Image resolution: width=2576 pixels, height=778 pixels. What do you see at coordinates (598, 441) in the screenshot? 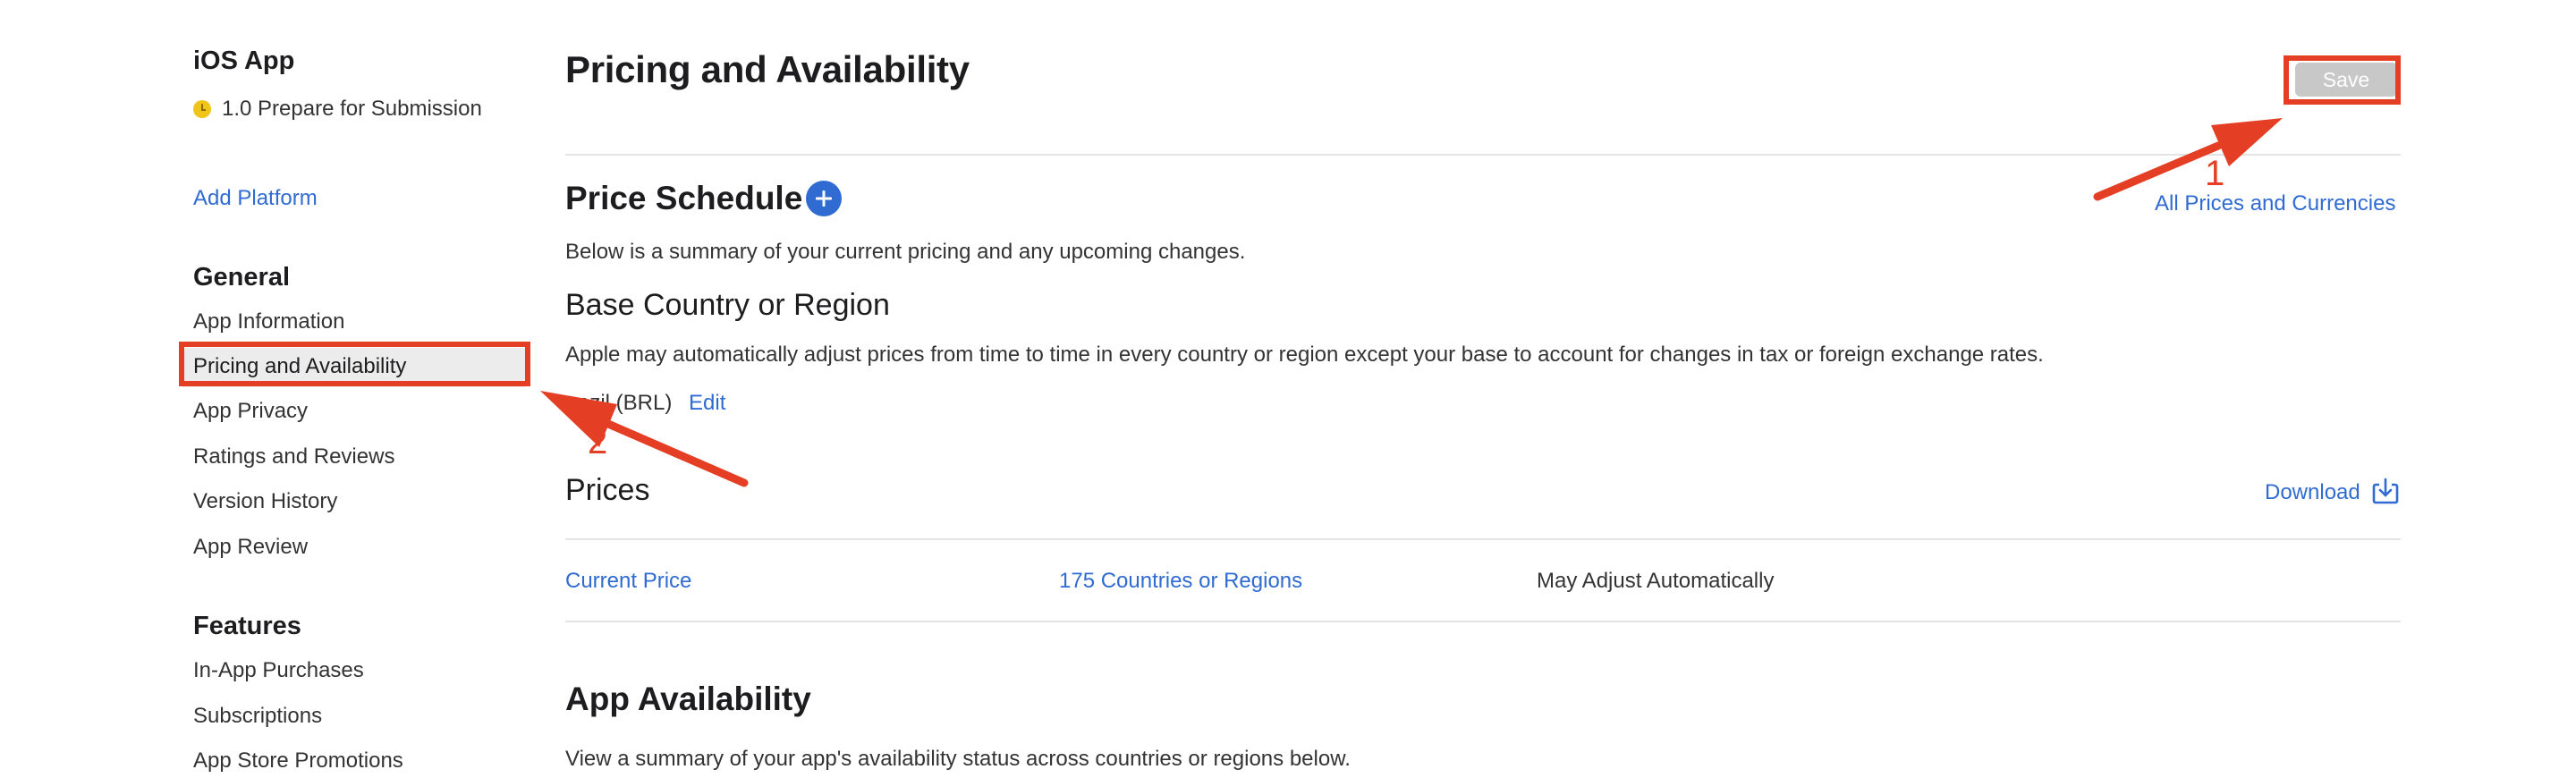
I see `annotation-label-2: 2` at bounding box center [598, 441].